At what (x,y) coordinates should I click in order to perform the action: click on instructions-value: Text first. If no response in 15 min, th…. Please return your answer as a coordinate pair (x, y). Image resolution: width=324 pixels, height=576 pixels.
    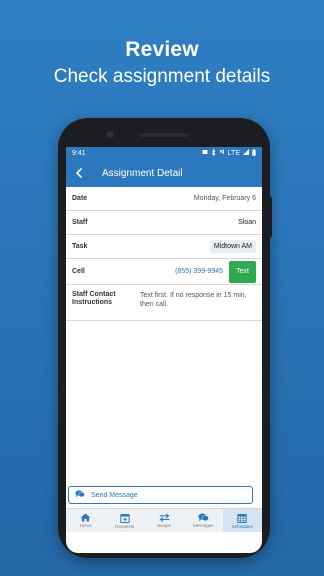
    Looking at the image, I should click on (193, 300).